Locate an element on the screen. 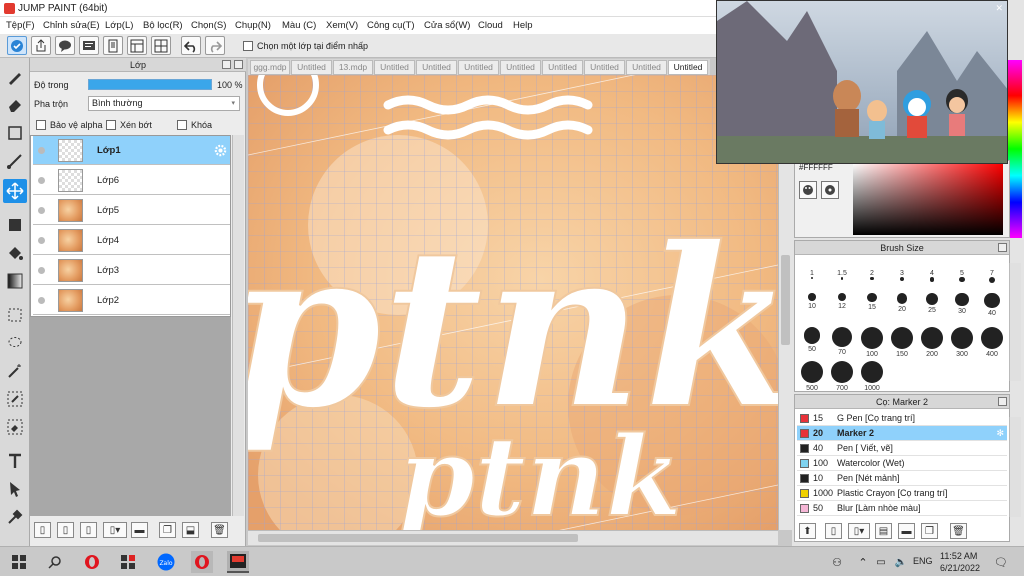 The width and height of the screenshot is (1024, 576). tool-pen is located at coordinates (15, 77).